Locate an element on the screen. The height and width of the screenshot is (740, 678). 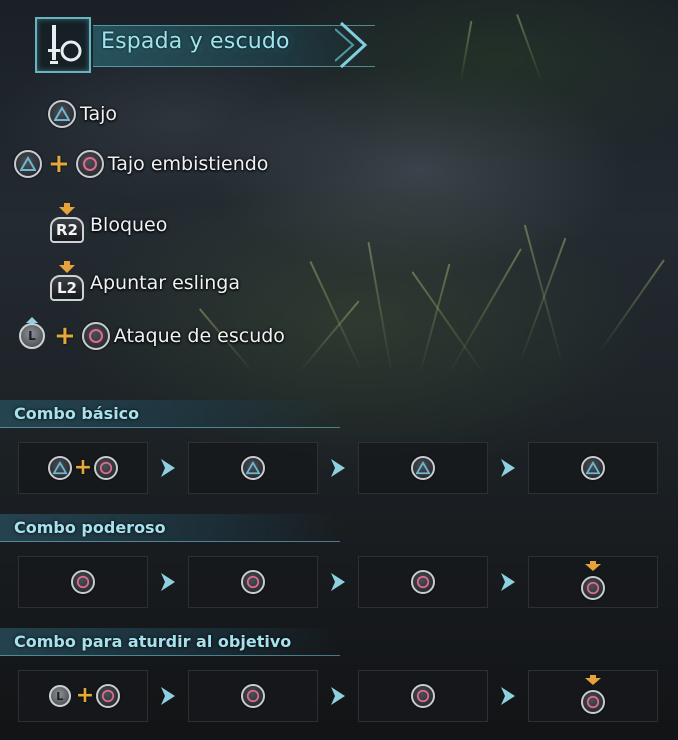
control-label: Apuntar eslinga is located at coordinates (165, 283).